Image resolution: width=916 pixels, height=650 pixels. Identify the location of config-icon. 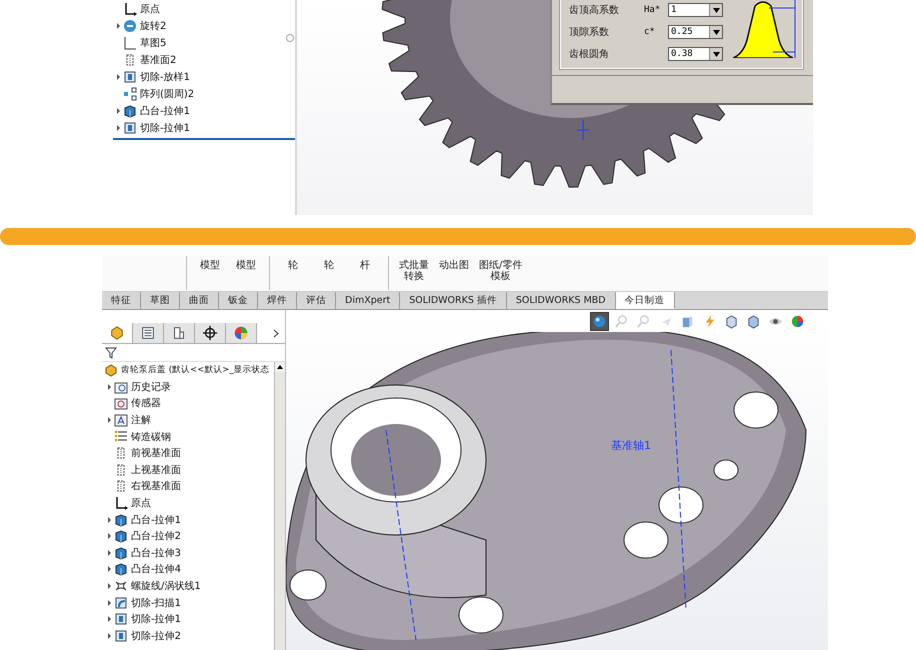
(179, 333).